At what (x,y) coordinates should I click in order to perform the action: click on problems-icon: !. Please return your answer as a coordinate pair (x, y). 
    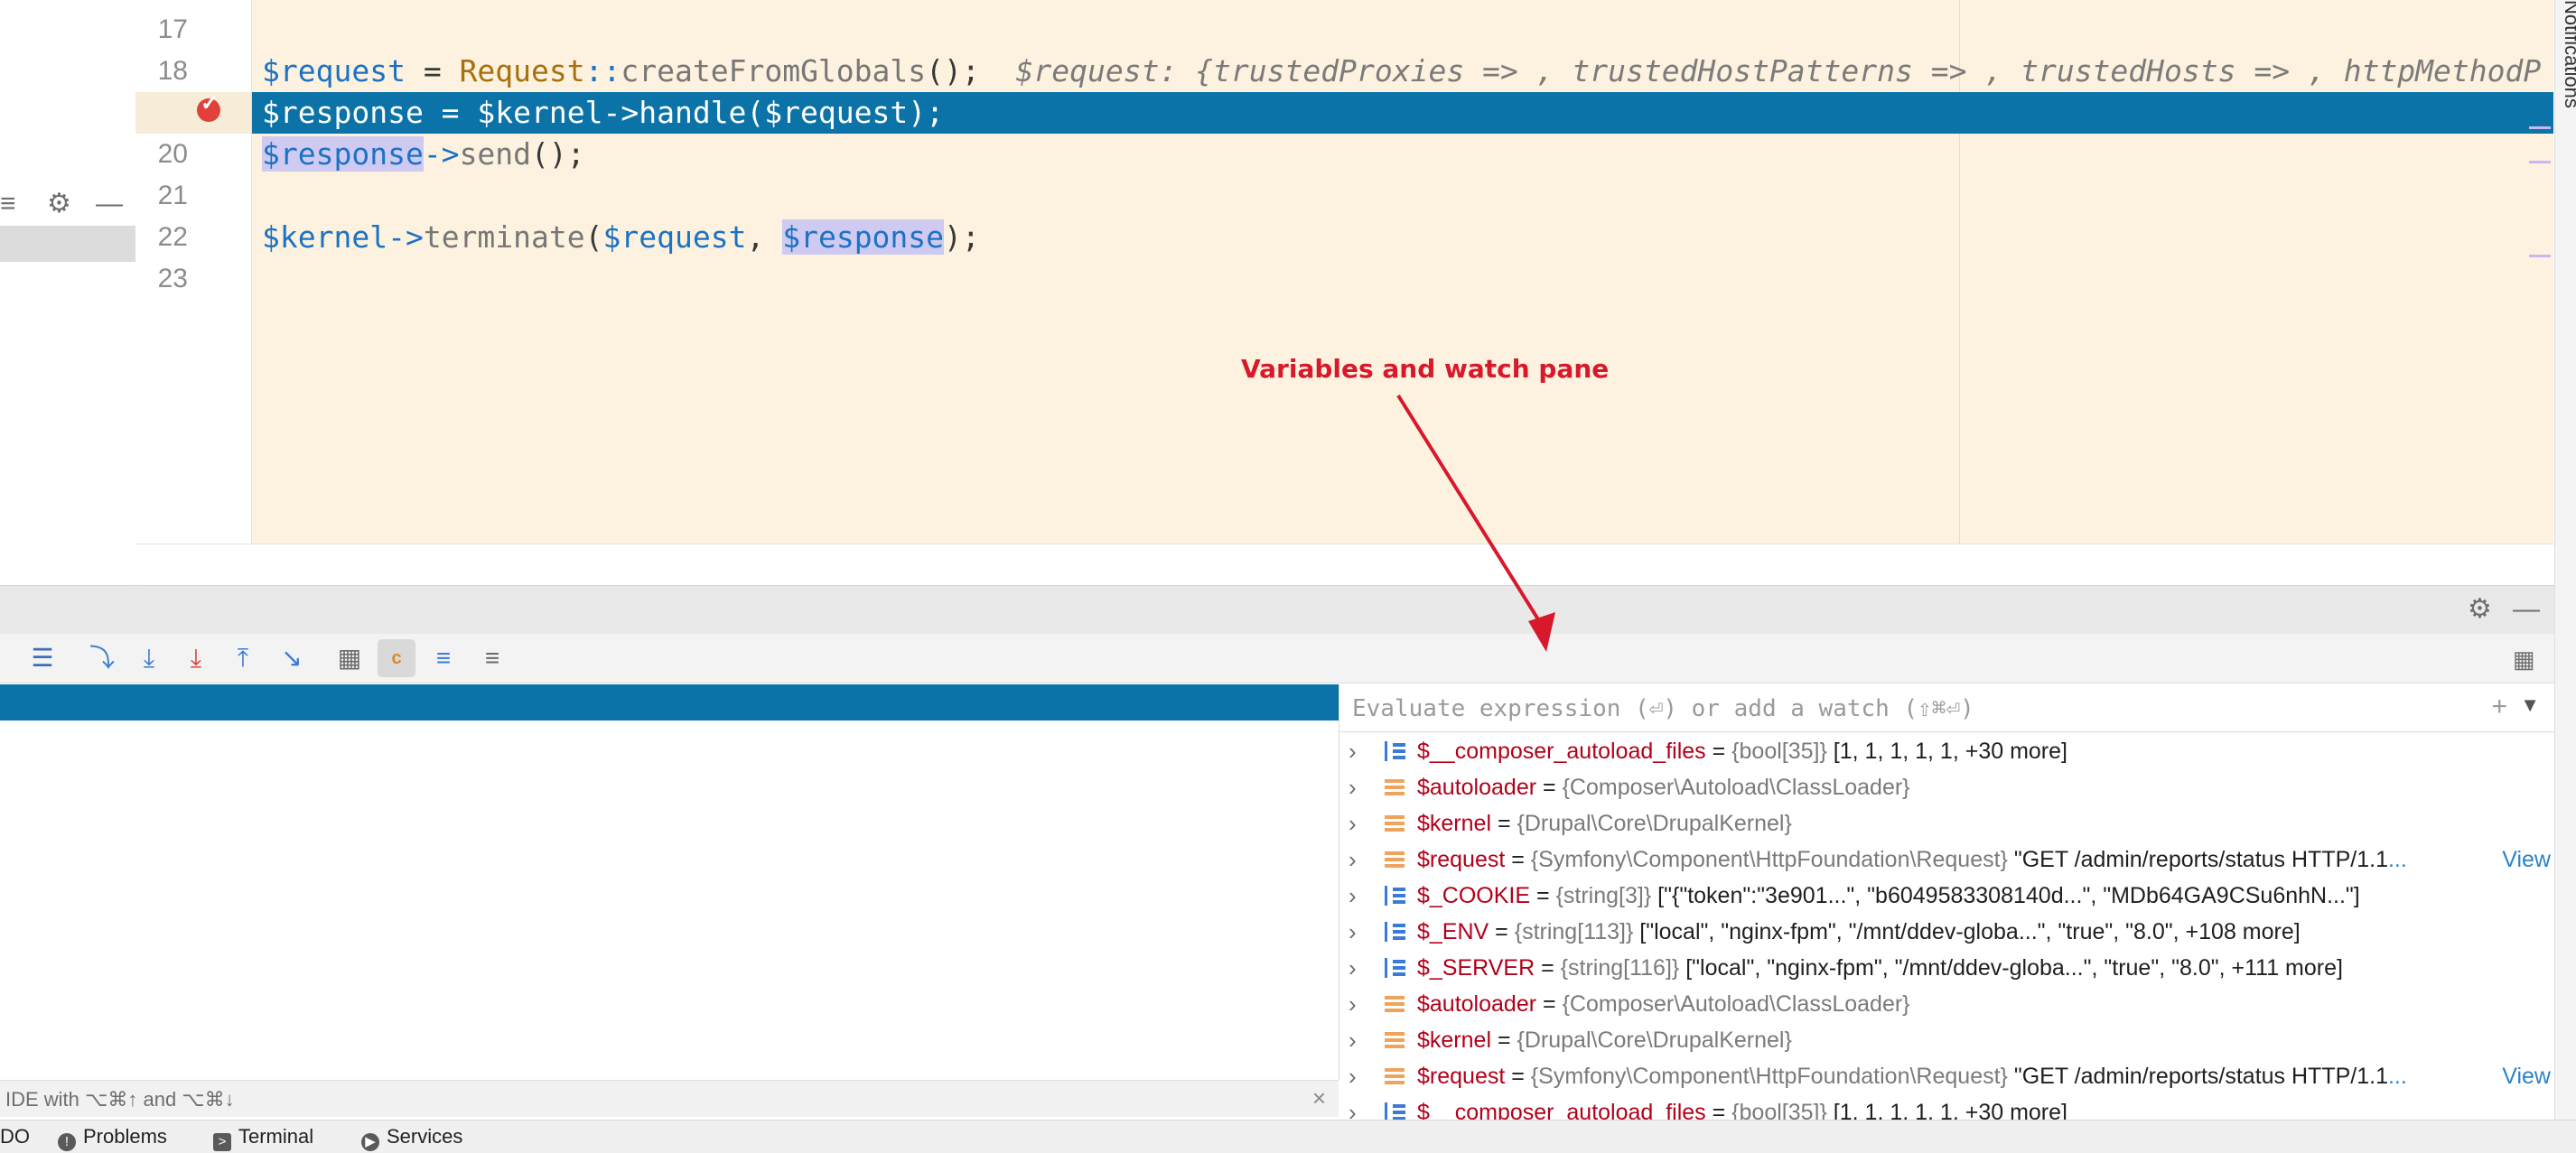
    Looking at the image, I should click on (67, 1142).